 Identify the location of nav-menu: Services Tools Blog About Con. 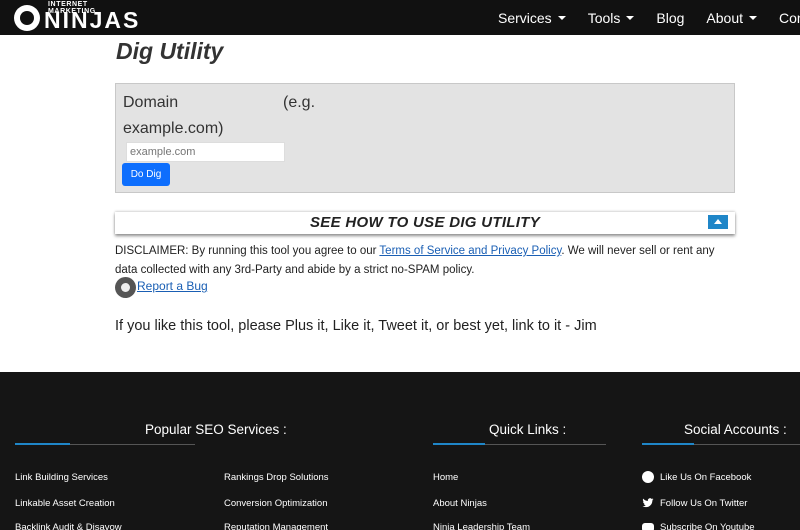
(649, 17).